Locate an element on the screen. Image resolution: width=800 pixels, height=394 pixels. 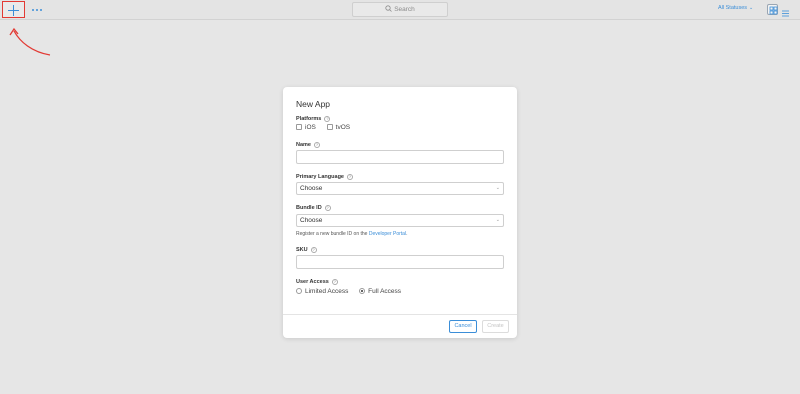
name-field is located at coordinates (400, 157).